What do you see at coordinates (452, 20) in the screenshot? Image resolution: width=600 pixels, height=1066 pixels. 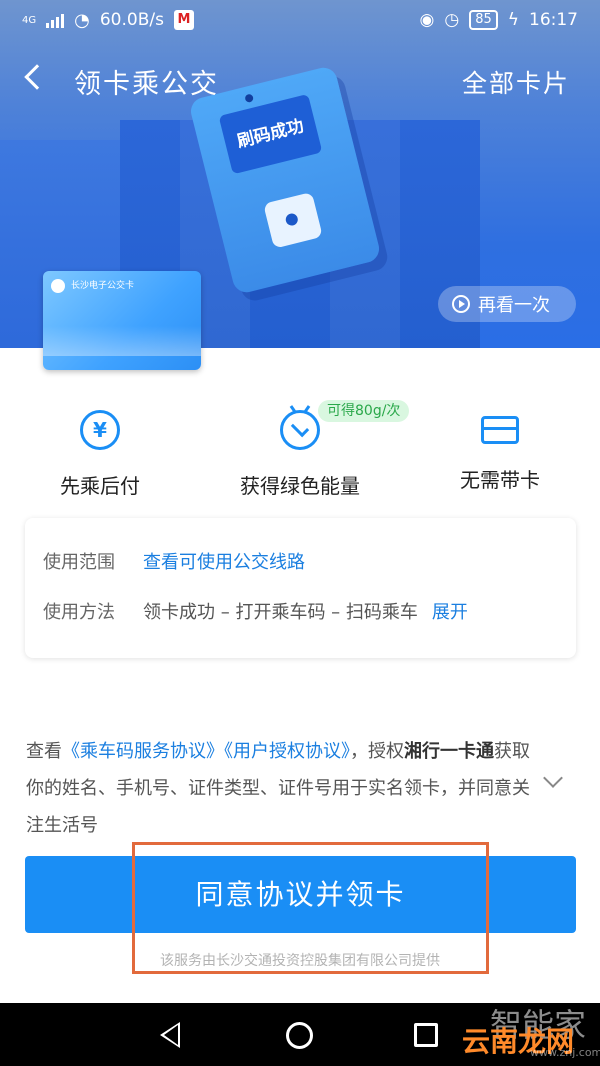 I see `alarm-icon: ◷` at bounding box center [452, 20].